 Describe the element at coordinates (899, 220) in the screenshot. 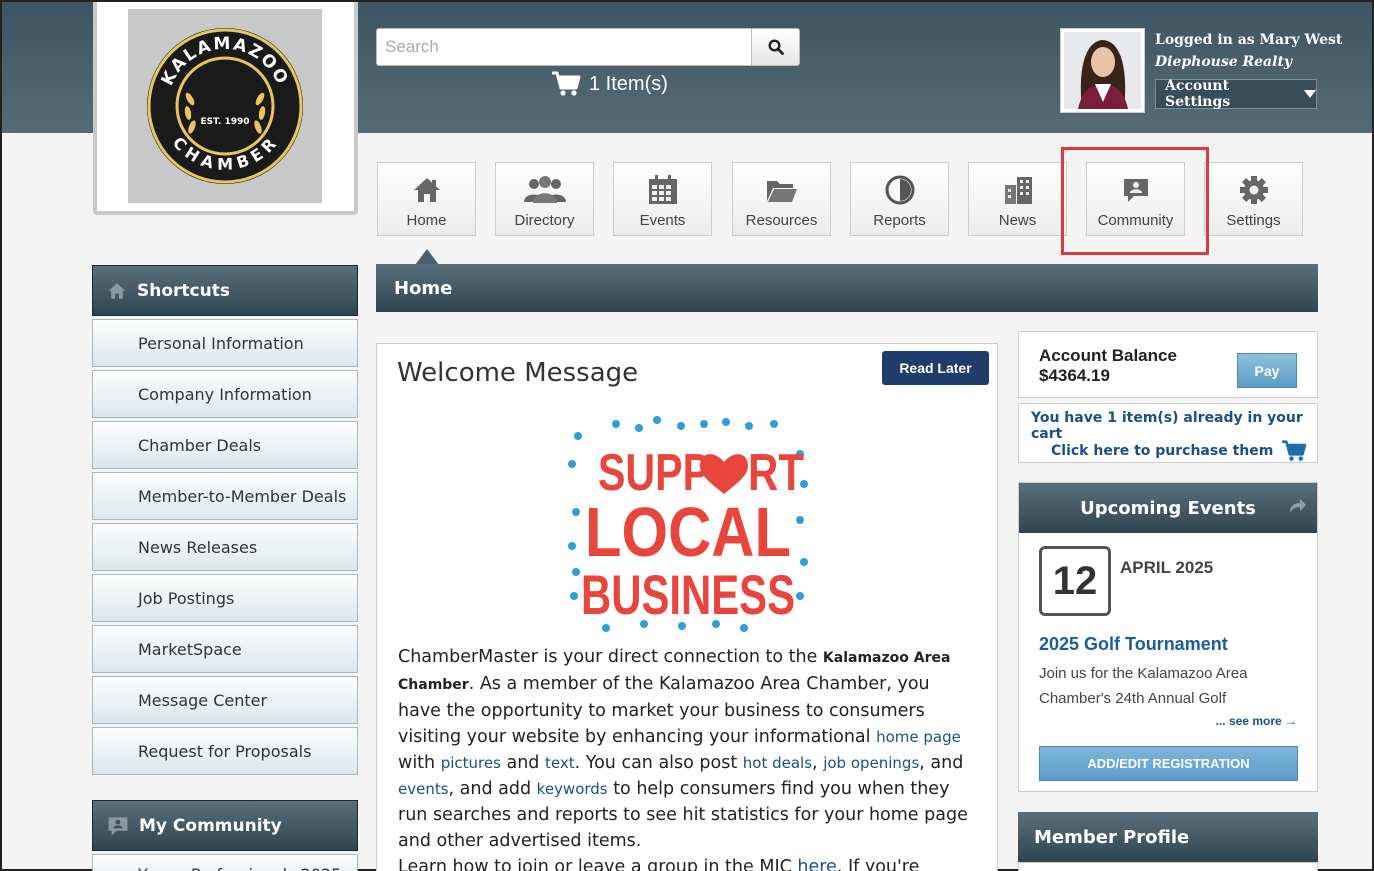

I see `nav-reports-label: Reports` at that location.